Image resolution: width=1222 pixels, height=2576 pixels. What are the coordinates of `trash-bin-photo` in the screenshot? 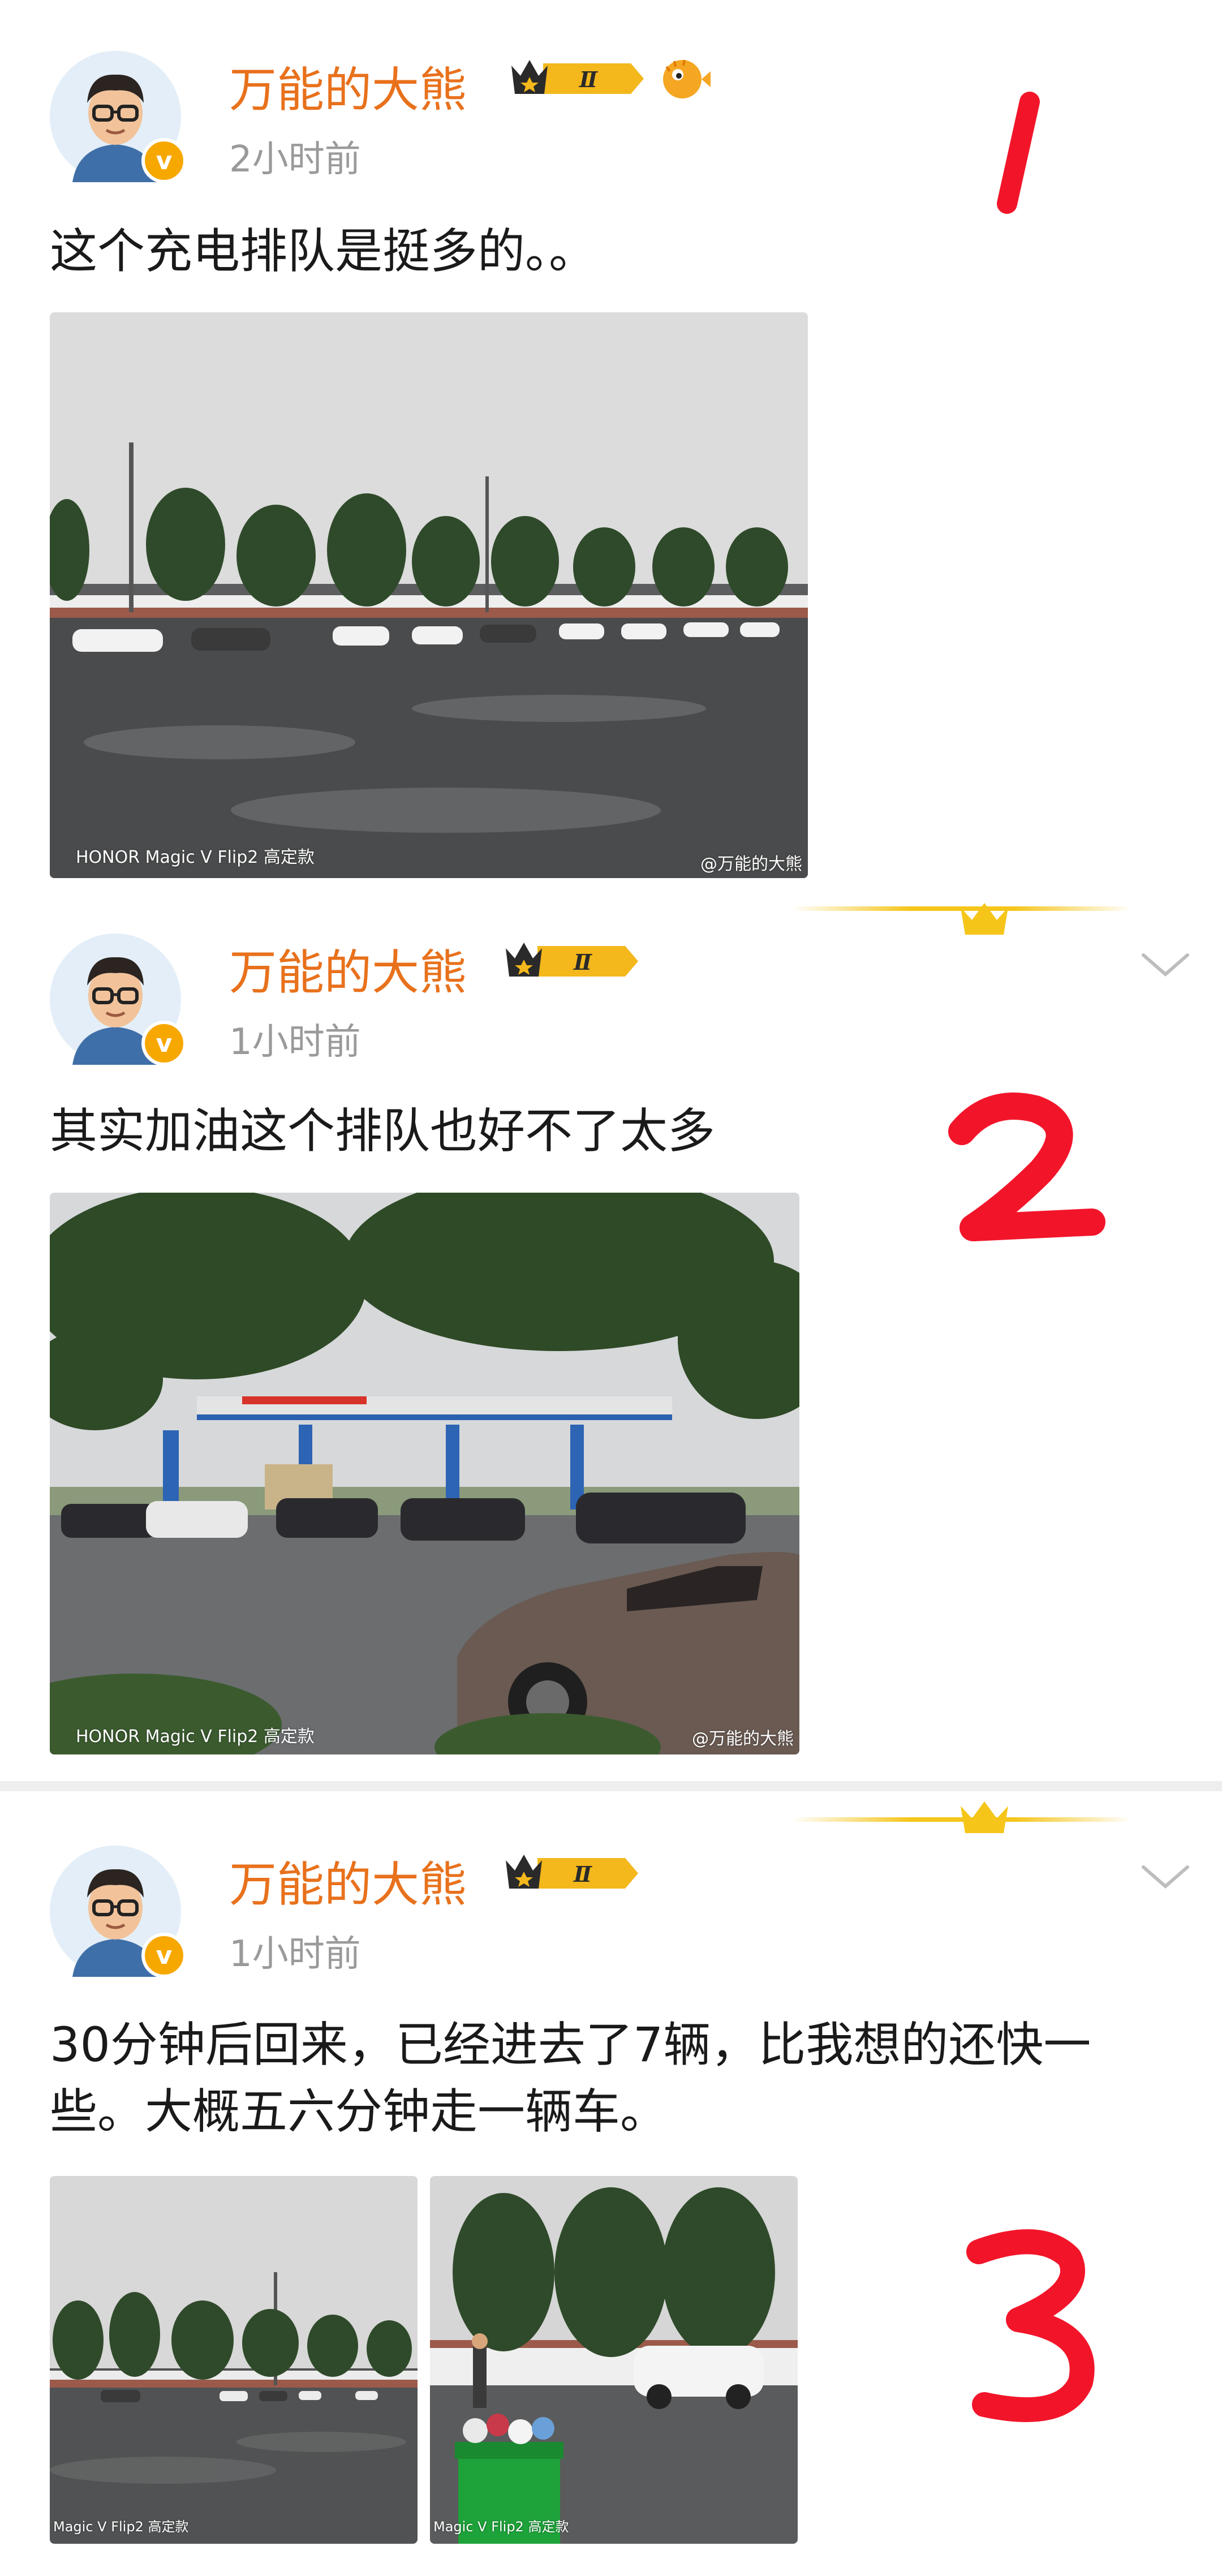 It's located at (614, 2360).